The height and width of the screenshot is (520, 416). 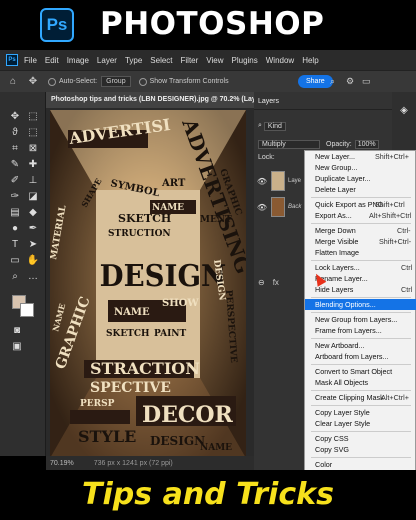 What do you see at coordinates (15, 117) in the screenshot?
I see `move-icon: ✥` at bounding box center [15, 117].